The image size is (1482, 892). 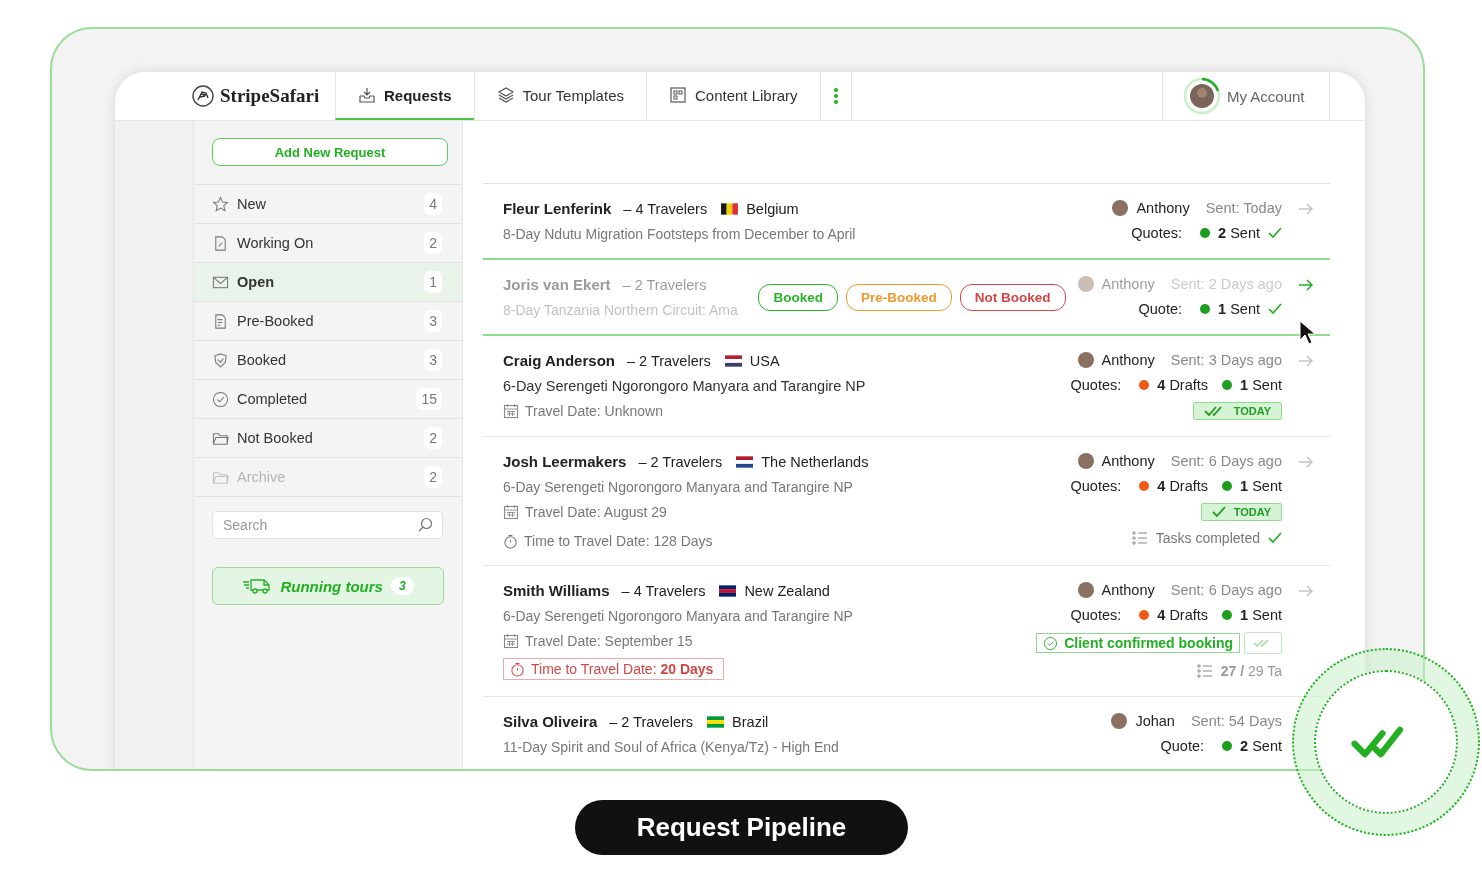 I want to click on sidebar-label: Completed, so click(x=273, y=399).